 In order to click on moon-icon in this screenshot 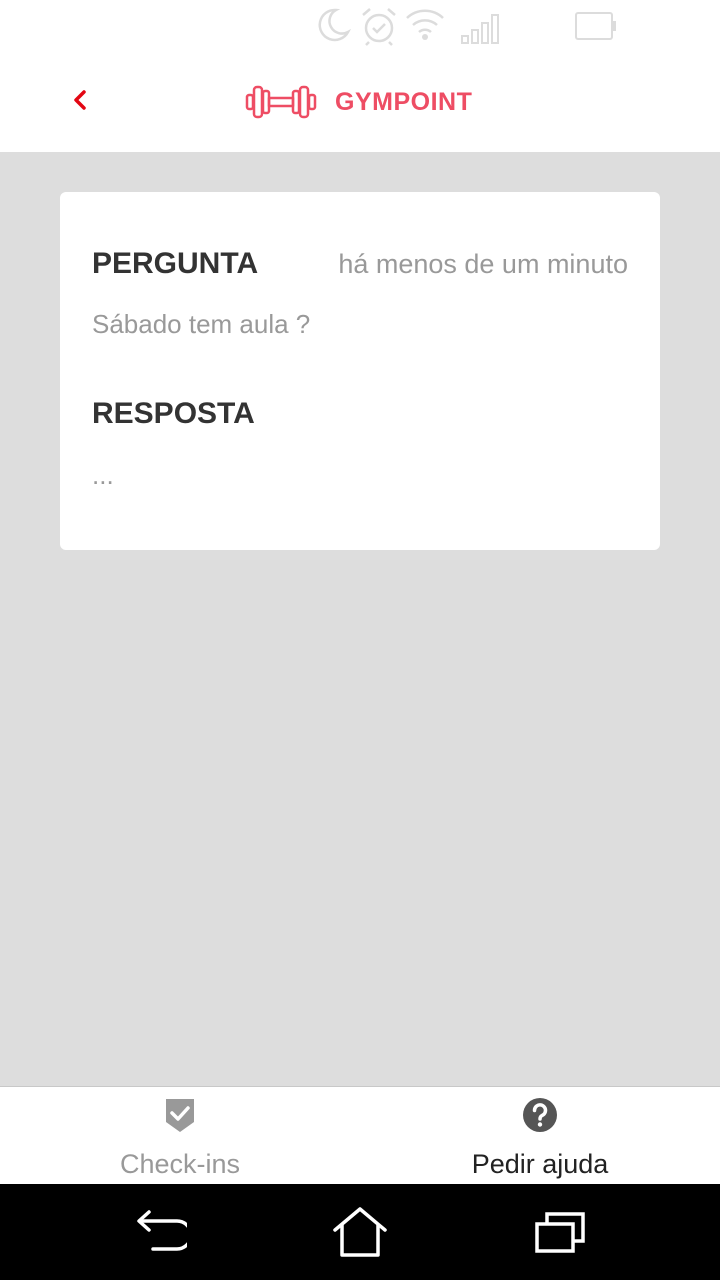, I will do `click(335, 25)`.